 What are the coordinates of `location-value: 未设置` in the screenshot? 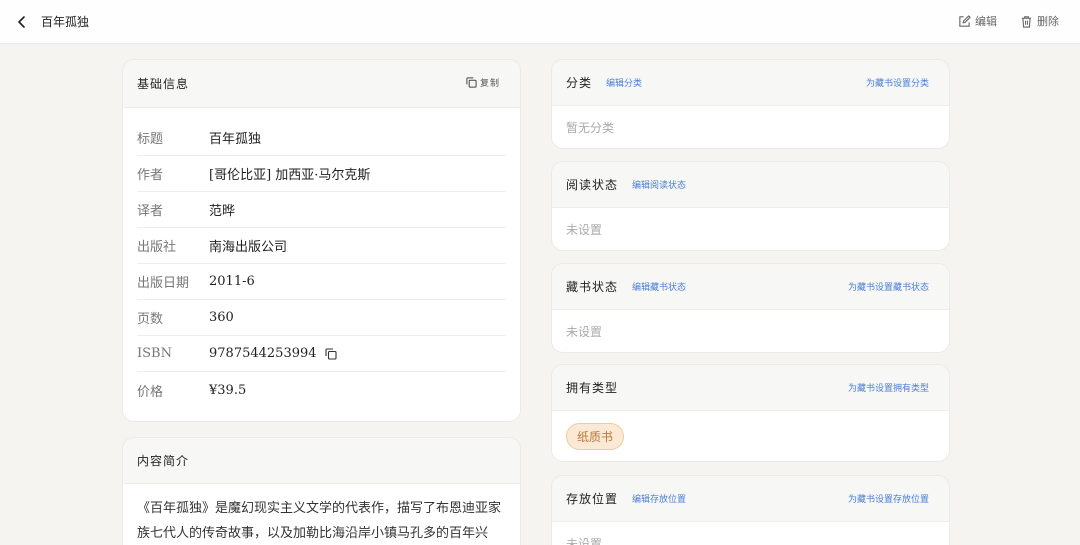 It's located at (584, 540).